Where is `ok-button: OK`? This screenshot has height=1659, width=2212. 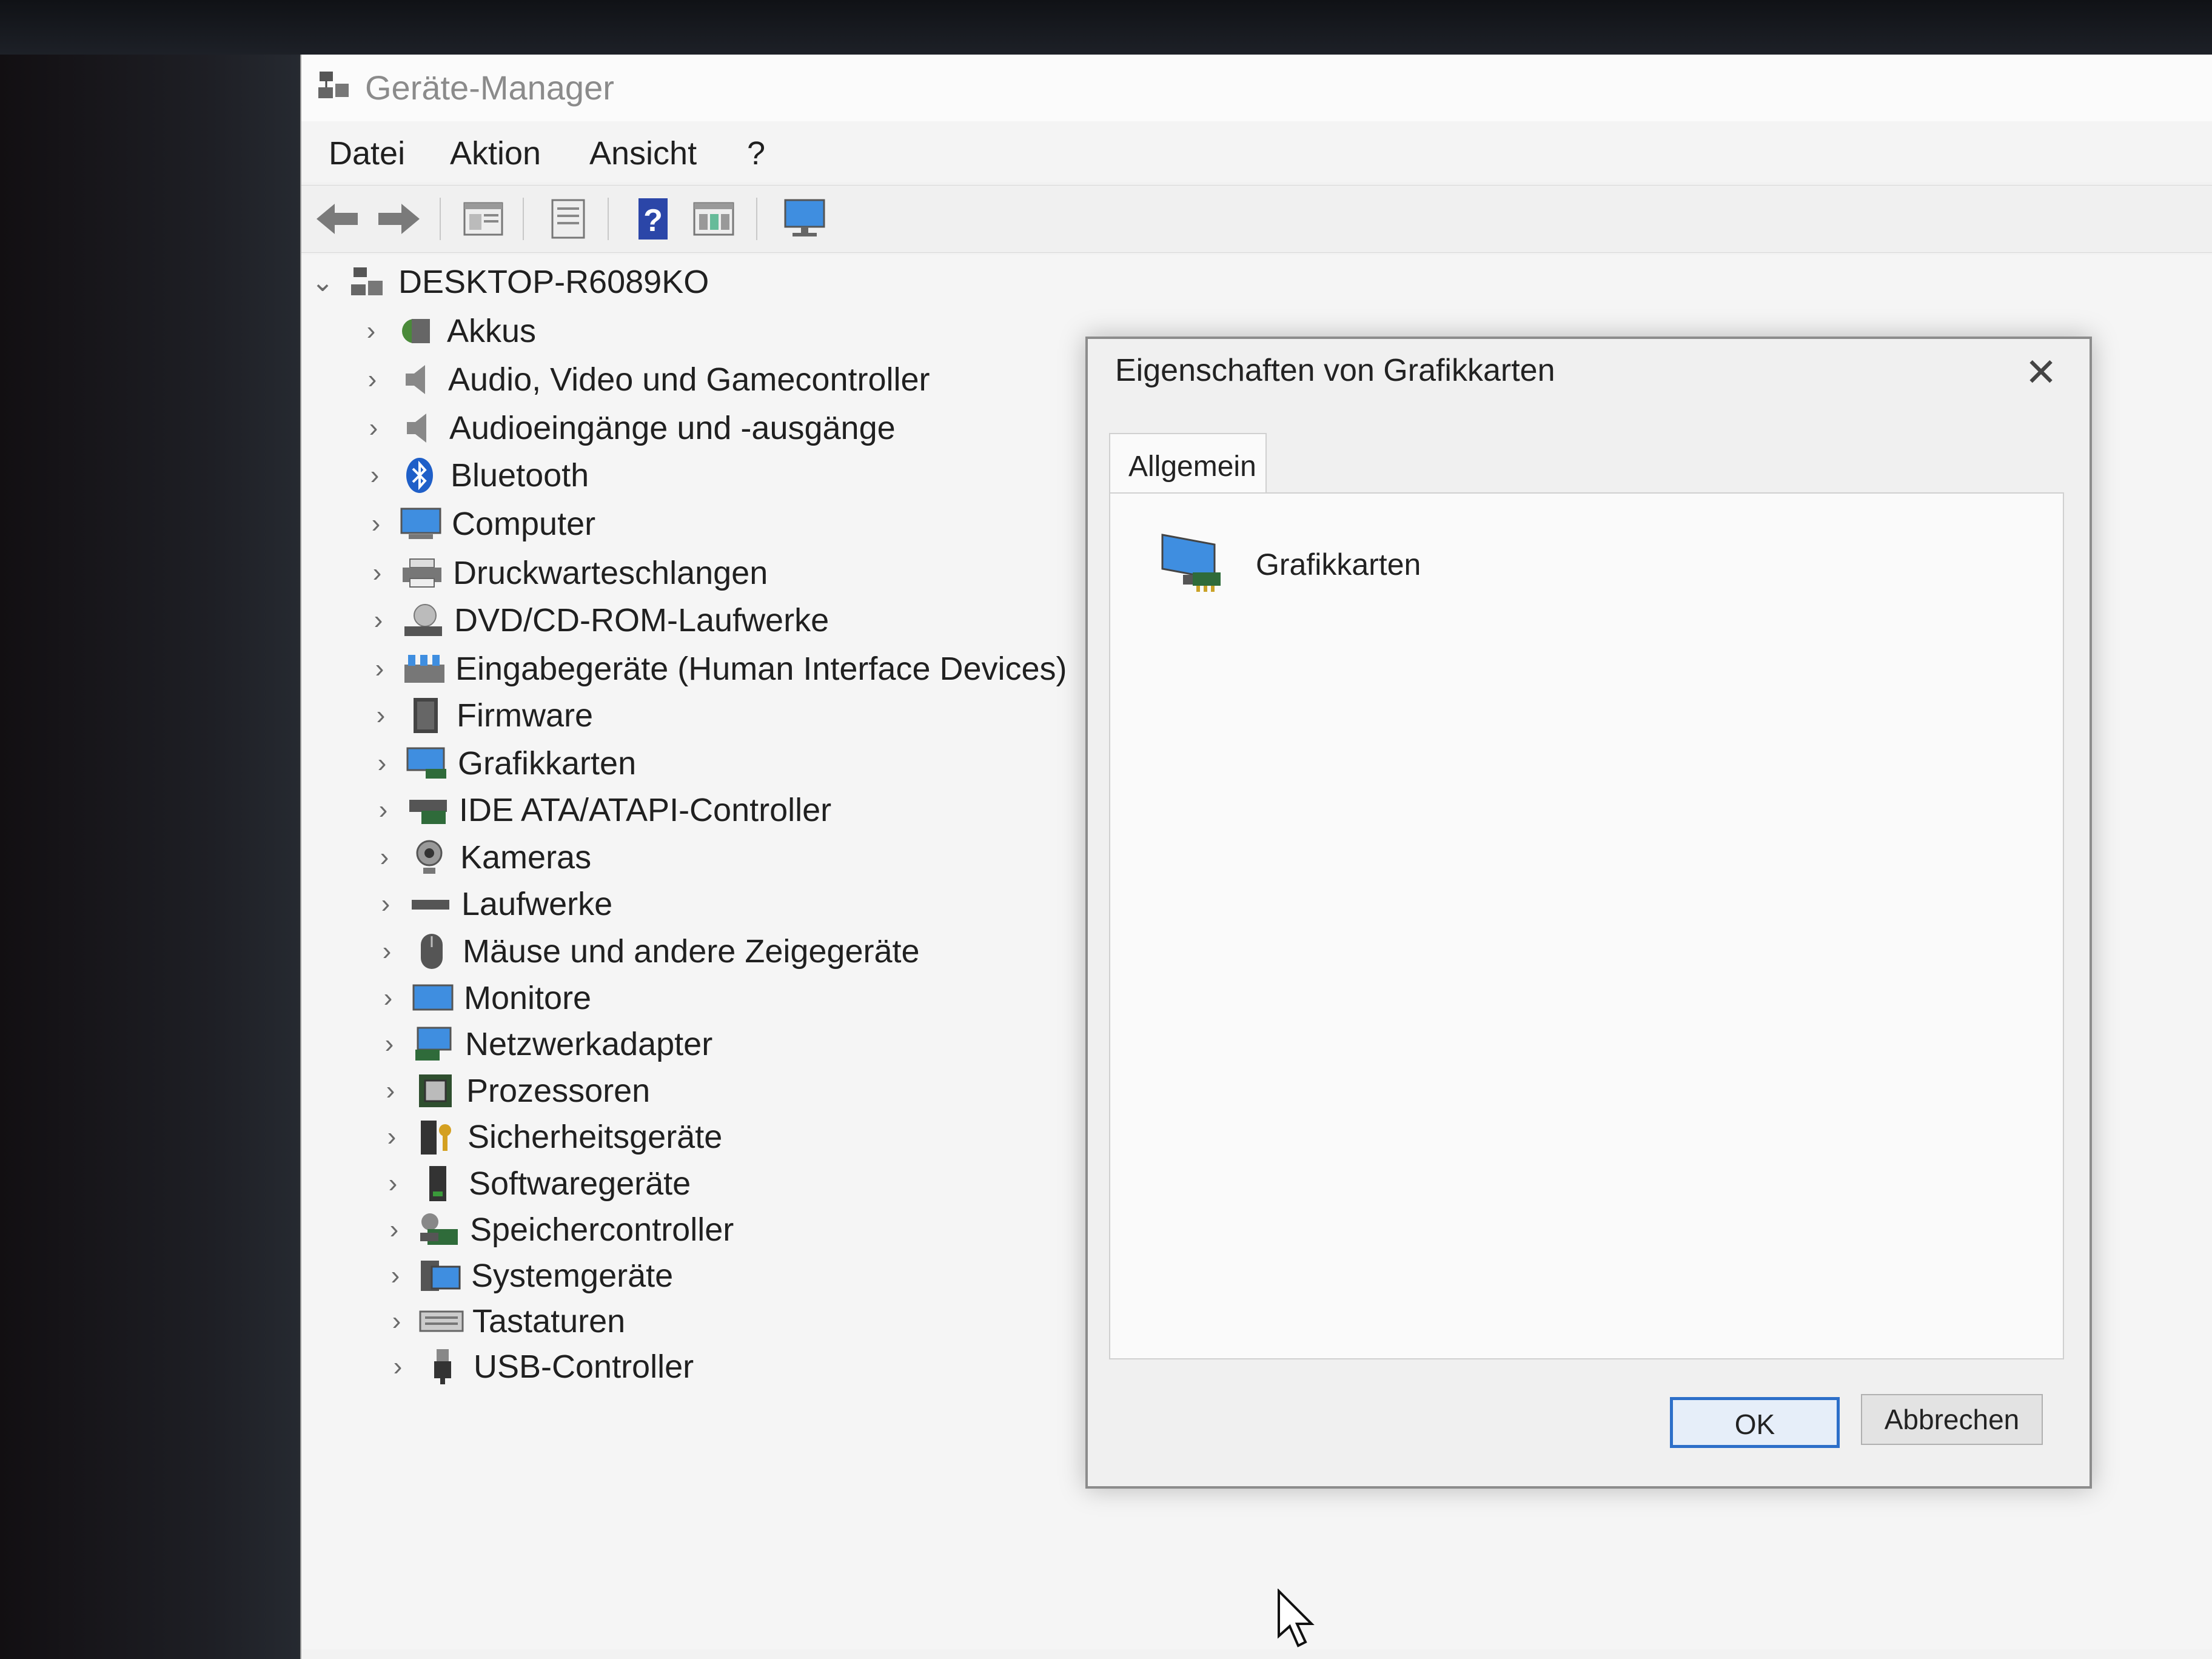 ok-button: OK is located at coordinates (1755, 1422).